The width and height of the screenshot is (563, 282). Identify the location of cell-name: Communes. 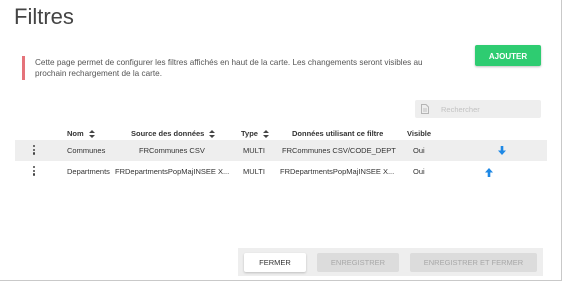
(86, 150).